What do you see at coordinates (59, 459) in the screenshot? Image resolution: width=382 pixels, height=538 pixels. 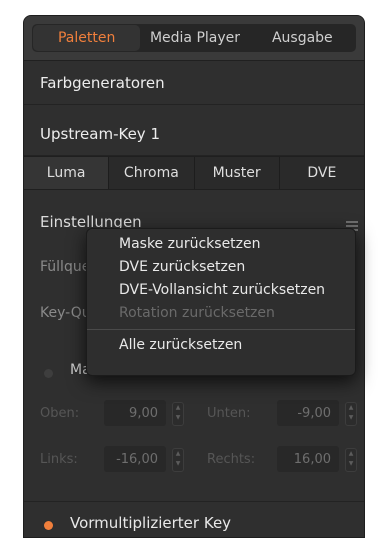 I see `left-label: Links:` at bounding box center [59, 459].